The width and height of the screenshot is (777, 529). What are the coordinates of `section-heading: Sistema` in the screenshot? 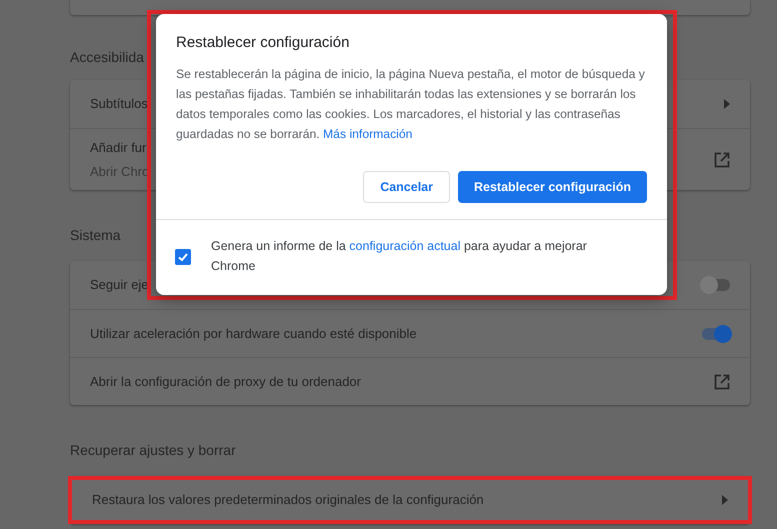 It's located at (95, 235).